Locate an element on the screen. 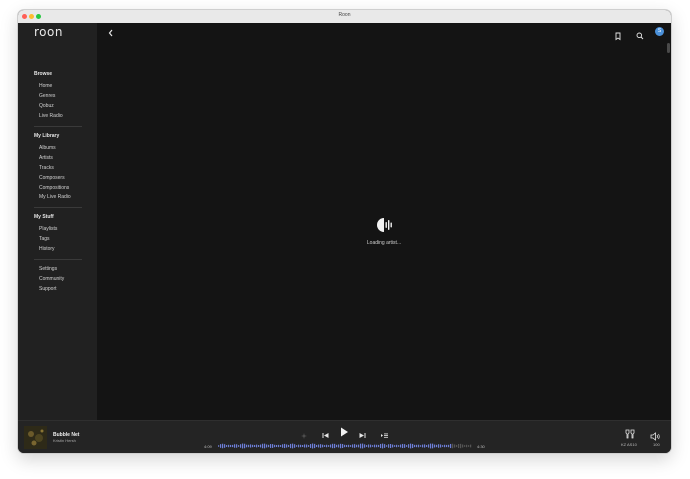  section-stuff-title: My Stuff is located at coordinates (44, 217).